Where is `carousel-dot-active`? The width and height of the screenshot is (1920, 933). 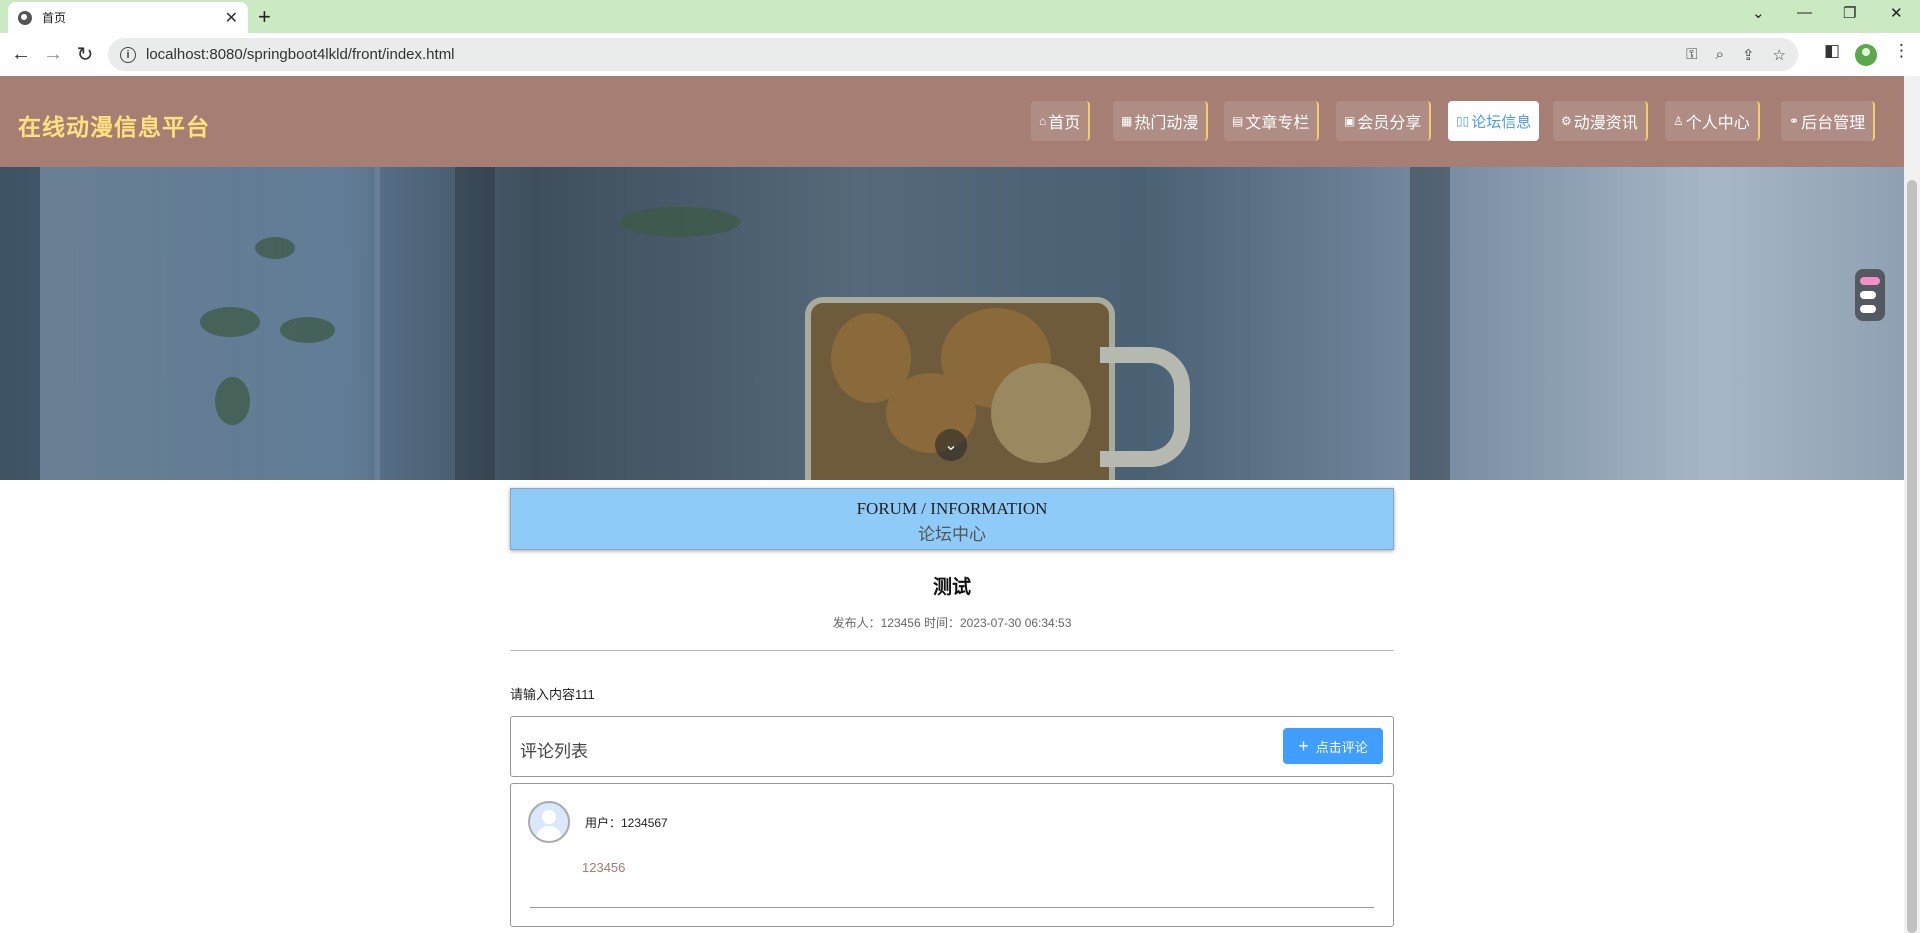
carousel-dot-active is located at coordinates (1870, 281).